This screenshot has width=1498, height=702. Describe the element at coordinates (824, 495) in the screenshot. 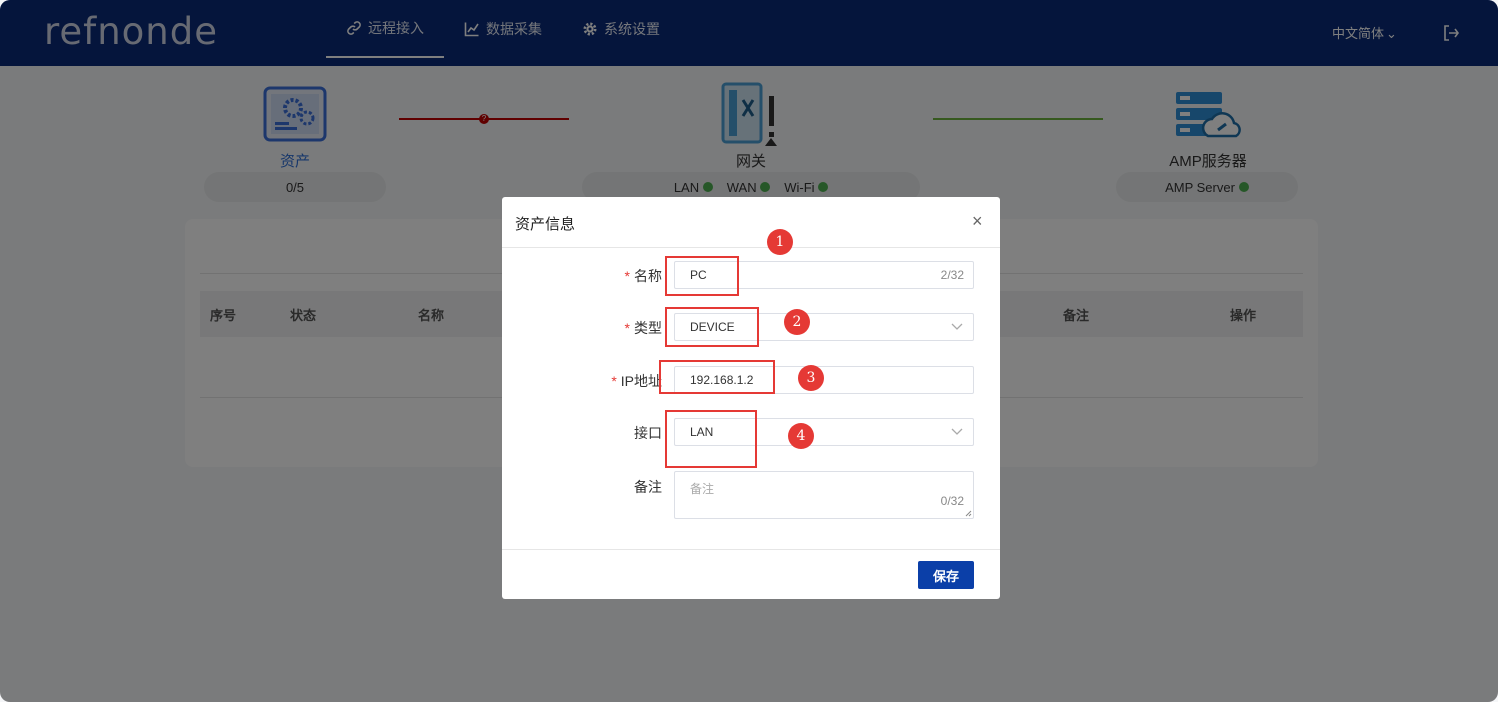

I see `note-textarea: 备注 0/32` at that location.